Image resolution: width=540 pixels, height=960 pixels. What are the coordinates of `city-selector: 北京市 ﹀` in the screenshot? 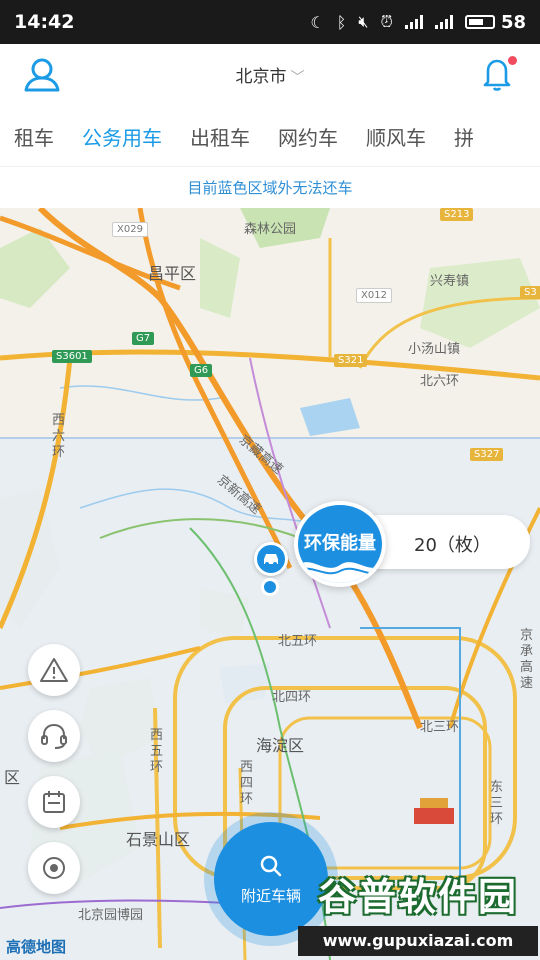 It's located at (270, 74).